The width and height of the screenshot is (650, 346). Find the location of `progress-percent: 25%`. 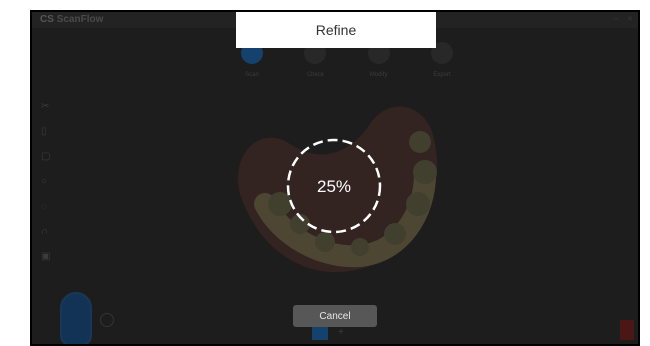

progress-percent: 25% is located at coordinates (334, 186).